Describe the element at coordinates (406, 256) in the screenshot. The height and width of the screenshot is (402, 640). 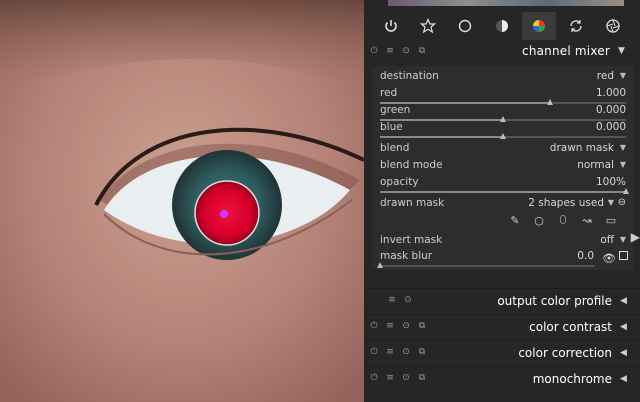
I see `mask-blur-label: mask blur` at that location.